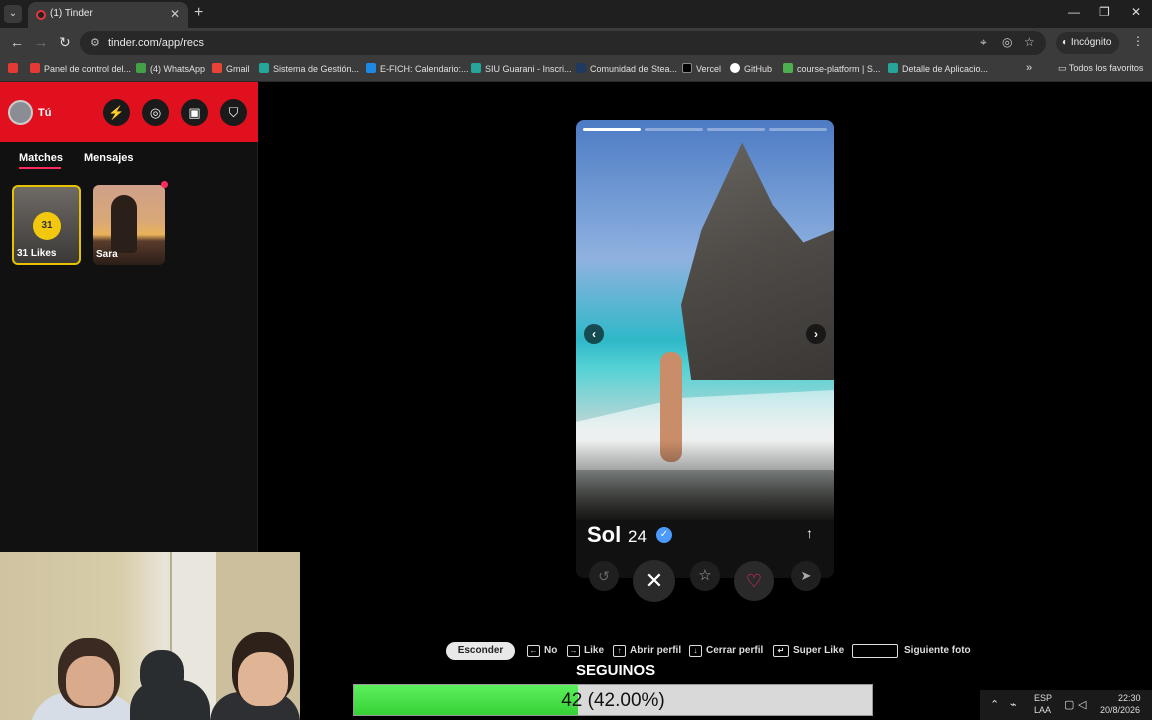 This screenshot has height=720, width=1152. Describe the element at coordinates (983, 42) in the screenshot. I see `location-icon: ⌖` at that location.